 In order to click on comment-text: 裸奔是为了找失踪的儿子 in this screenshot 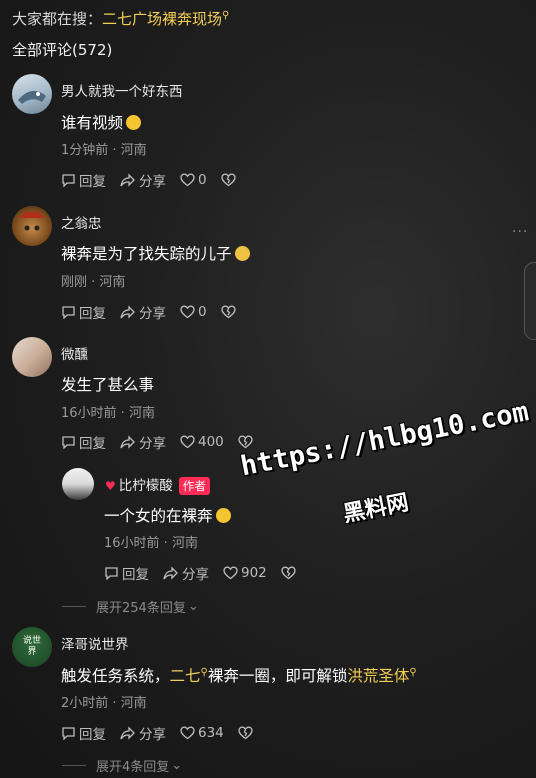, I will do `click(155, 253)`.